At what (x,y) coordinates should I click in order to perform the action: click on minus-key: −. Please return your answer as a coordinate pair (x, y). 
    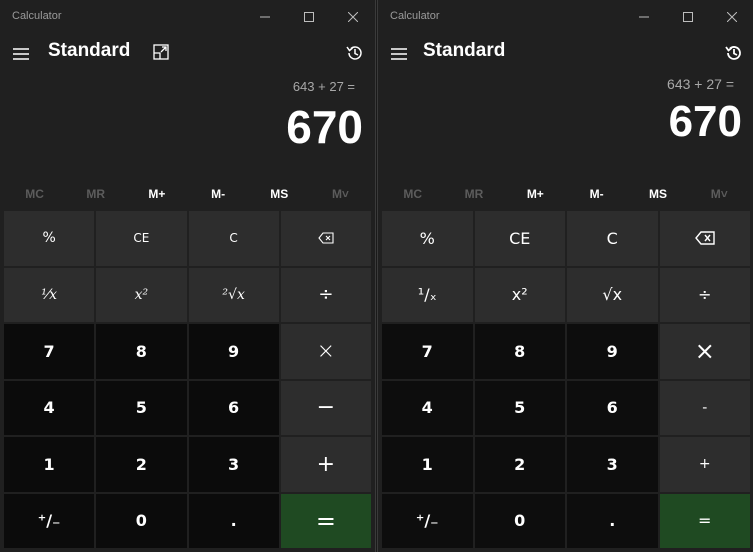
    Looking at the image, I should click on (325, 407).